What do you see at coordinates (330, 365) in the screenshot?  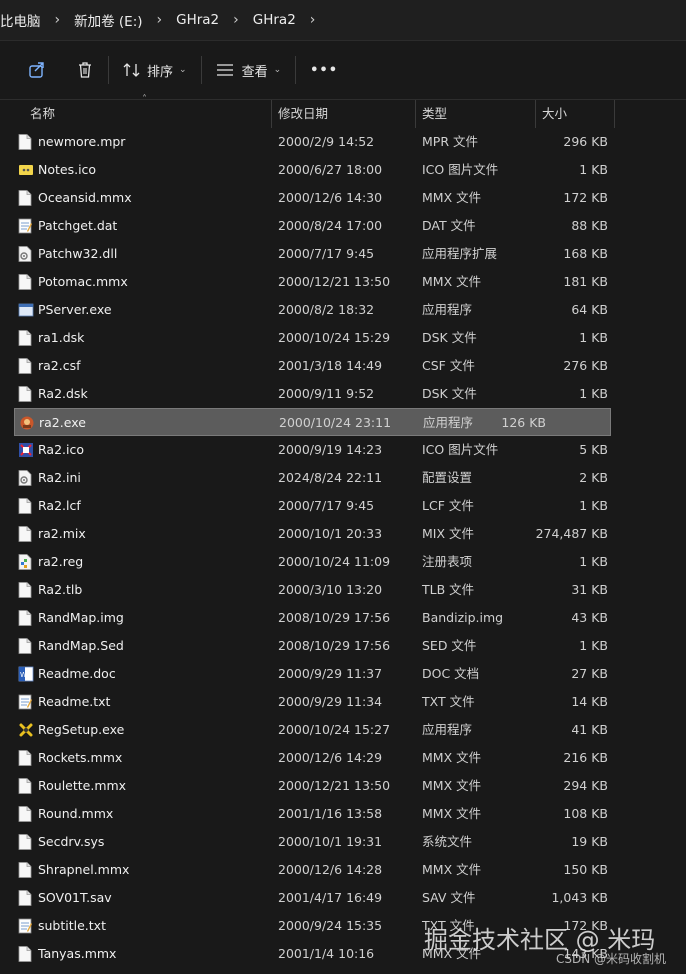 I see `file-modified-date: 2001/3/18 14:49` at bounding box center [330, 365].